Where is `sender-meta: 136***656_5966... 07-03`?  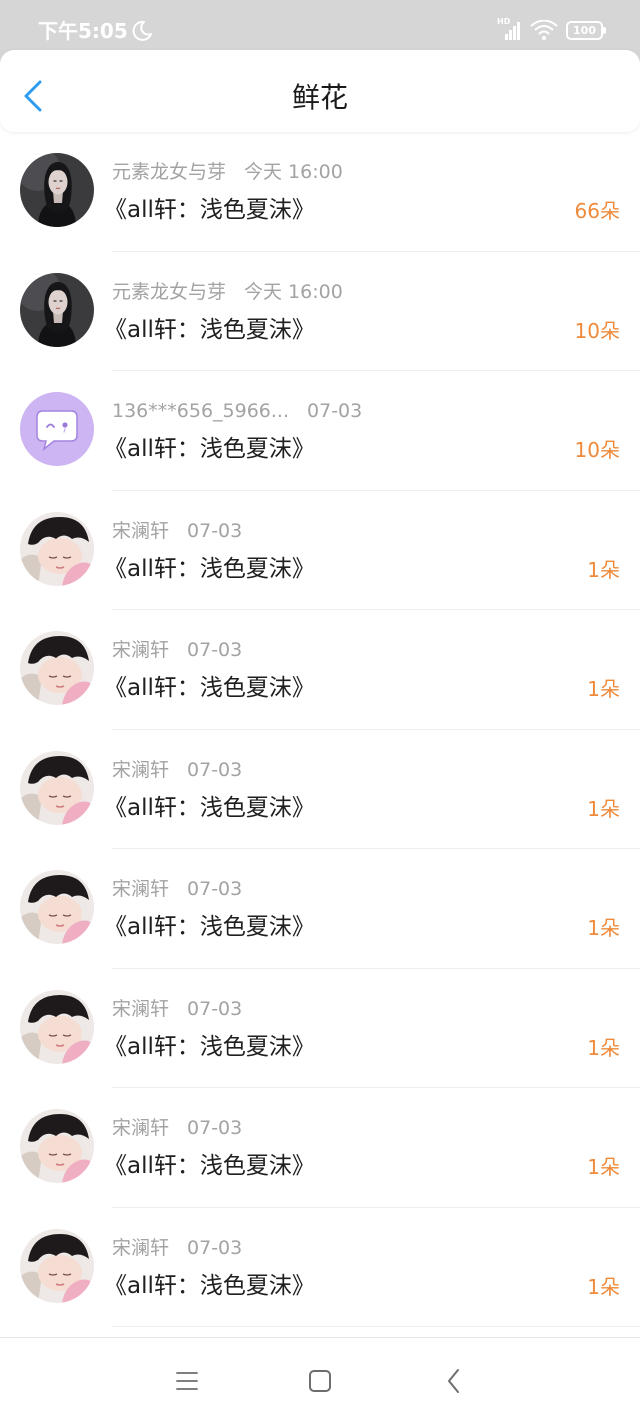
sender-meta: 136***656_5966... 07-03 is located at coordinates (237, 411).